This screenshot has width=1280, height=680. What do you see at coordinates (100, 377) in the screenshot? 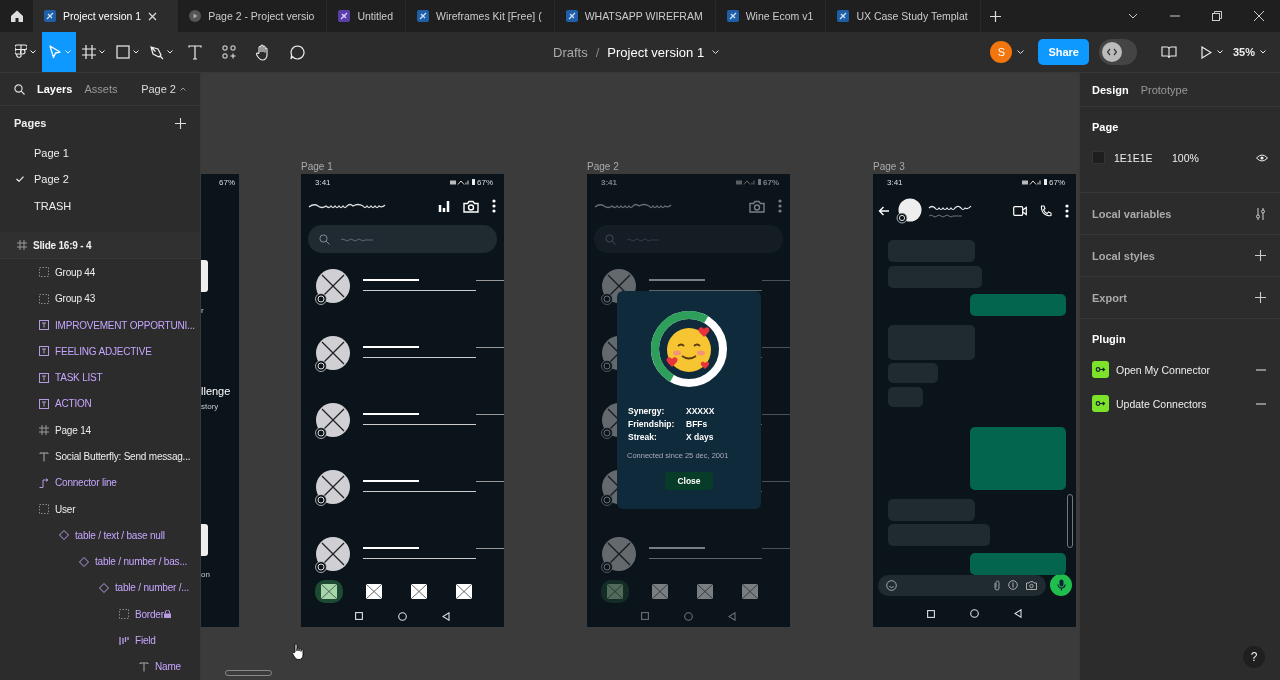
I see `layer-item: TASK LIST` at bounding box center [100, 377].